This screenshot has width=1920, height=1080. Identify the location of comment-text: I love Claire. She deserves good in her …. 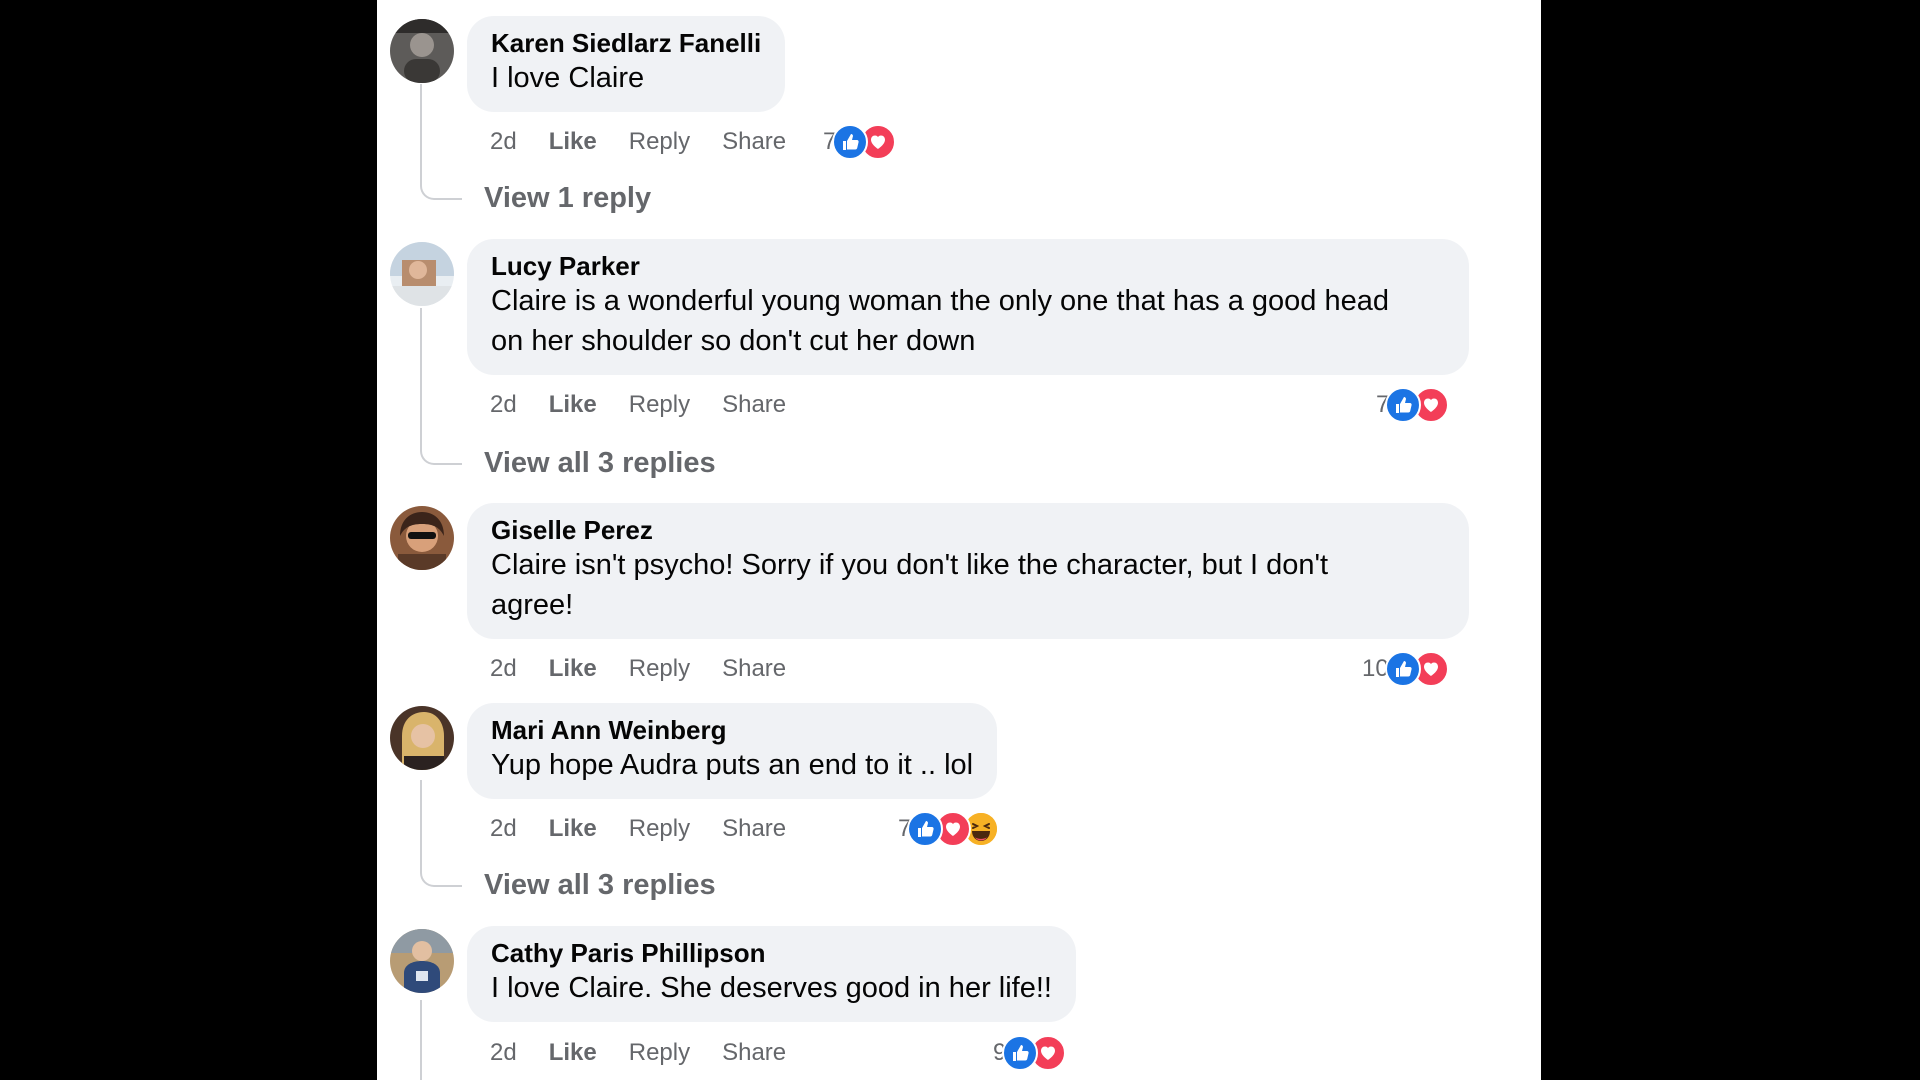
(771, 988).